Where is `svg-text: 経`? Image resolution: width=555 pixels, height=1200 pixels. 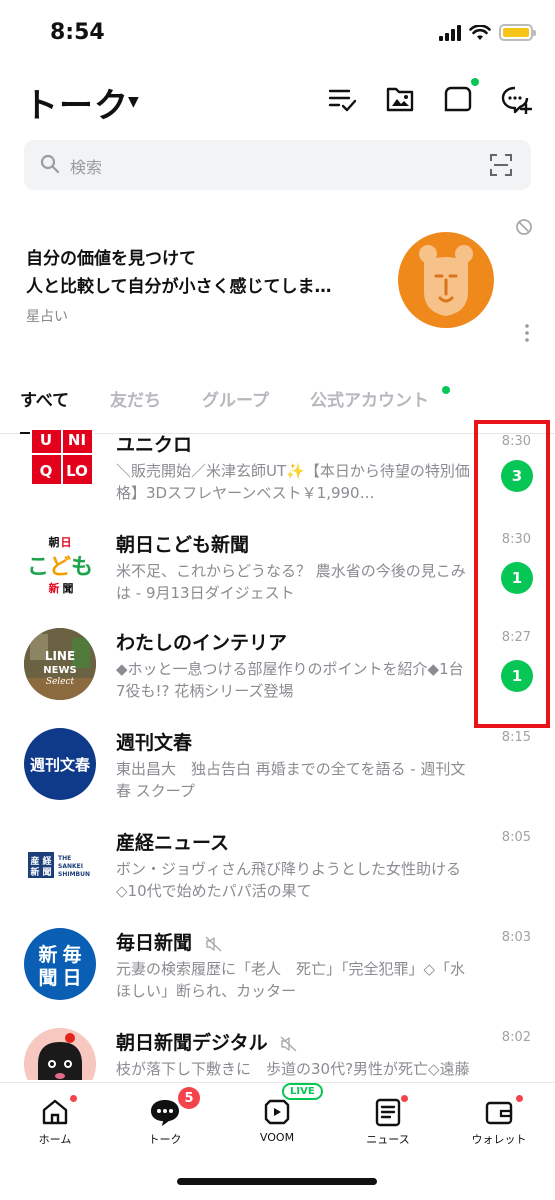
svg-text: 経 is located at coordinates (47, 861).